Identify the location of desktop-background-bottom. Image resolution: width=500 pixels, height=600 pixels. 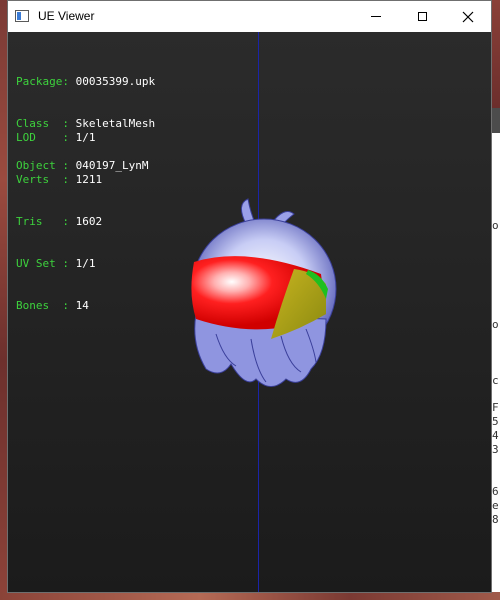
(250, 596).